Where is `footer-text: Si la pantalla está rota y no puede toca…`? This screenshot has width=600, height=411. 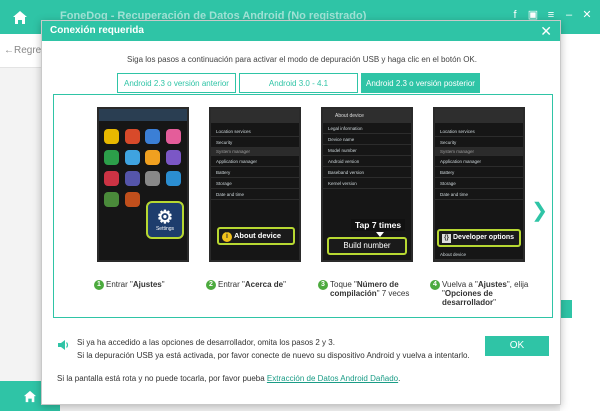
footer-text: Si la pantalla está rota y no puede toca… is located at coordinates (229, 378).